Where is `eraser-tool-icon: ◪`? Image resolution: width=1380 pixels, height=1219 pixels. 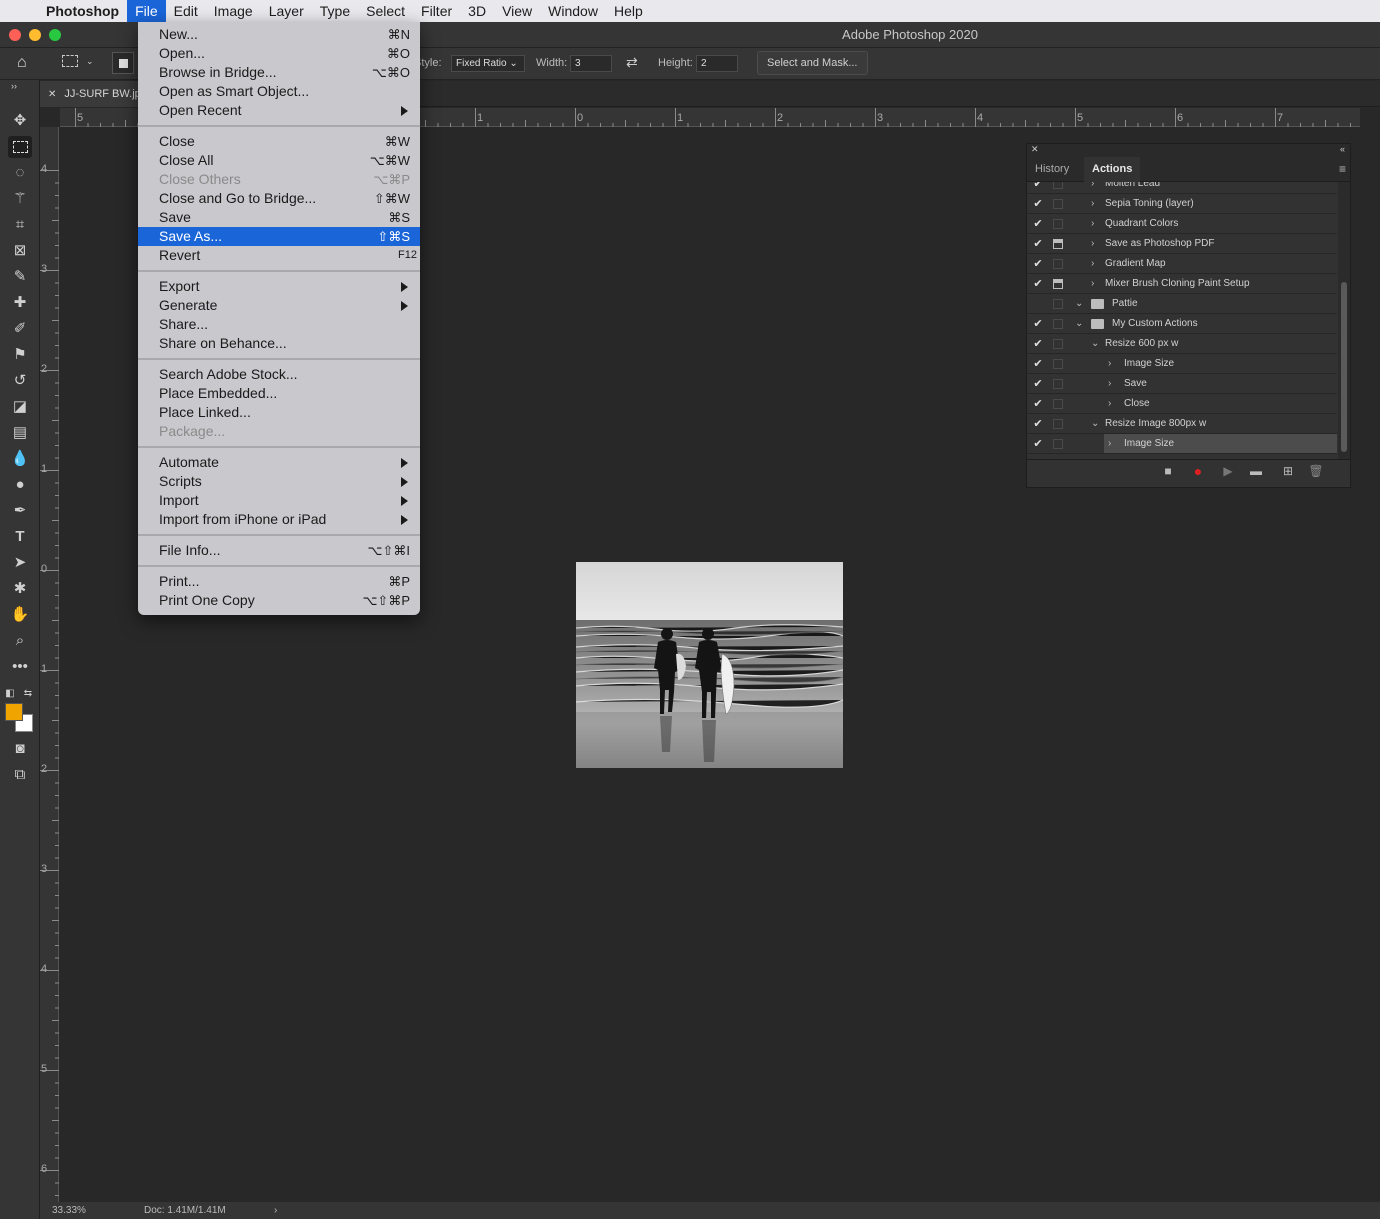
eraser-tool-icon: ◪ is located at coordinates (20, 407).